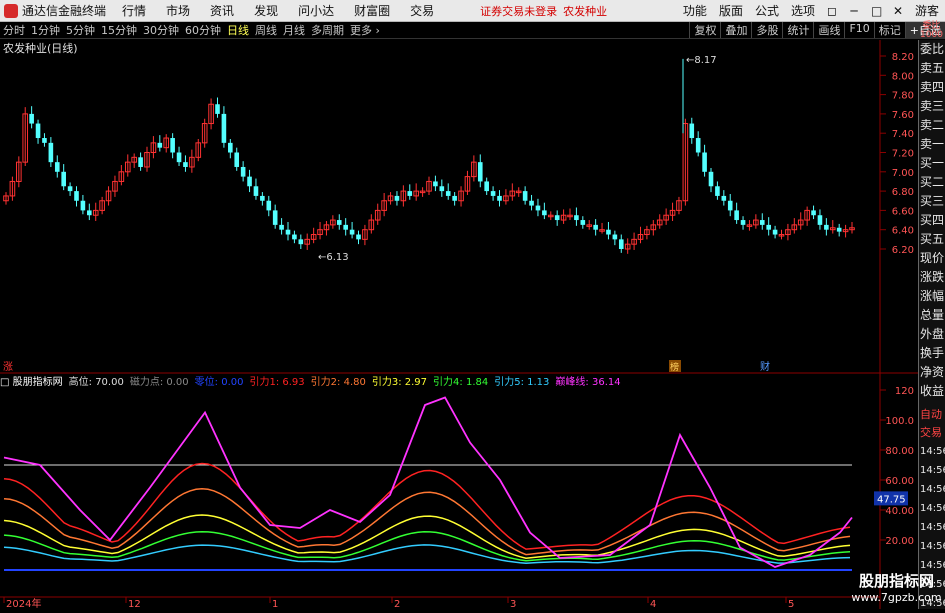  Describe the element at coordinates (365, 30) in the screenshot. I see `period-tab: 更多 ›` at that location.